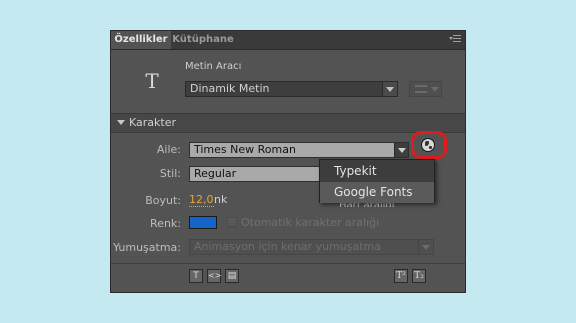 This screenshot has width=576, height=323. What do you see at coordinates (288, 263) in the screenshot?
I see `divider` at bounding box center [288, 263].